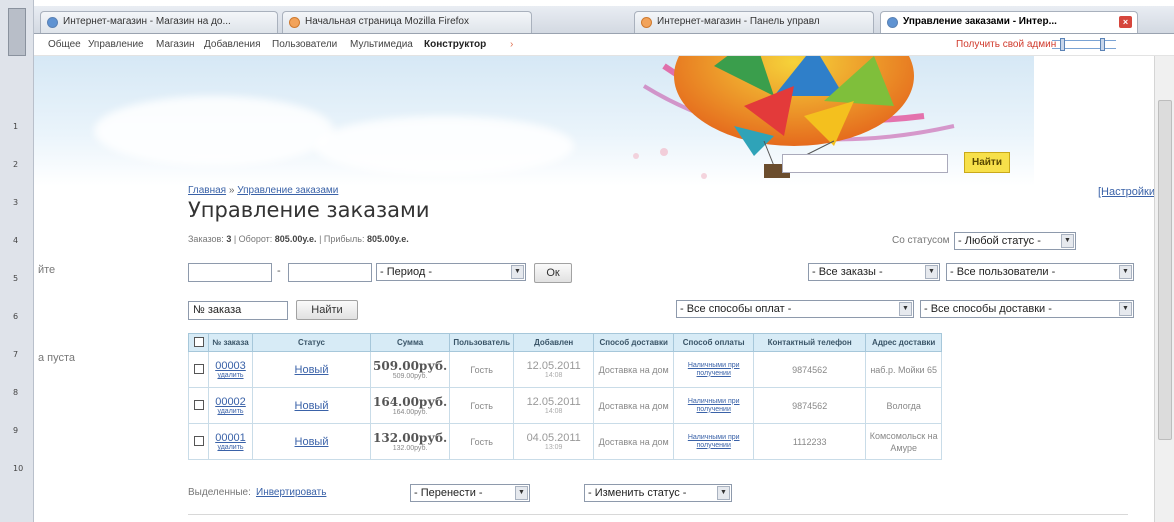  I want to click on payment-method-select: - Все способы оплат - ▼, so click(795, 309).